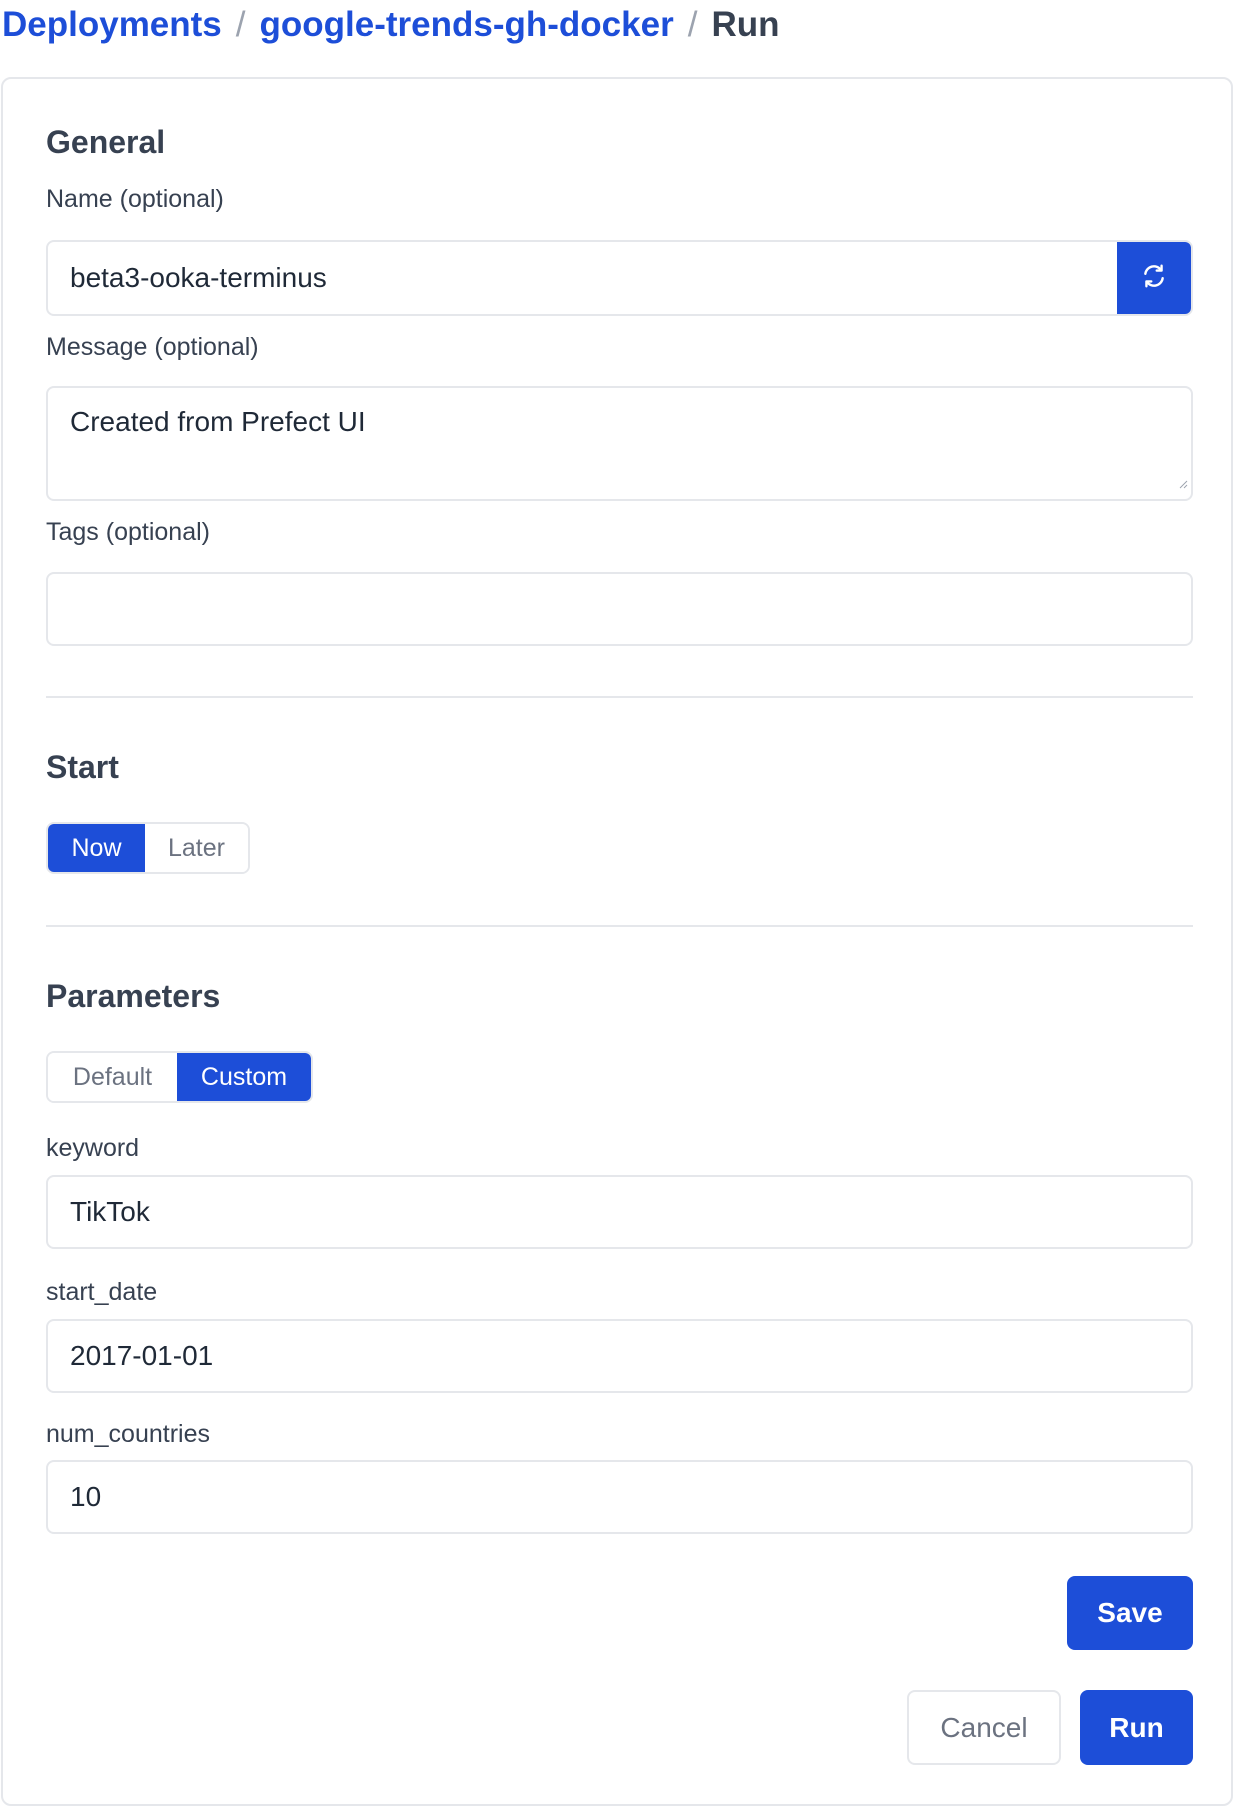 The height and width of the screenshot is (1807, 1234). I want to click on parameters-custom-option: Custom, so click(244, 1077).